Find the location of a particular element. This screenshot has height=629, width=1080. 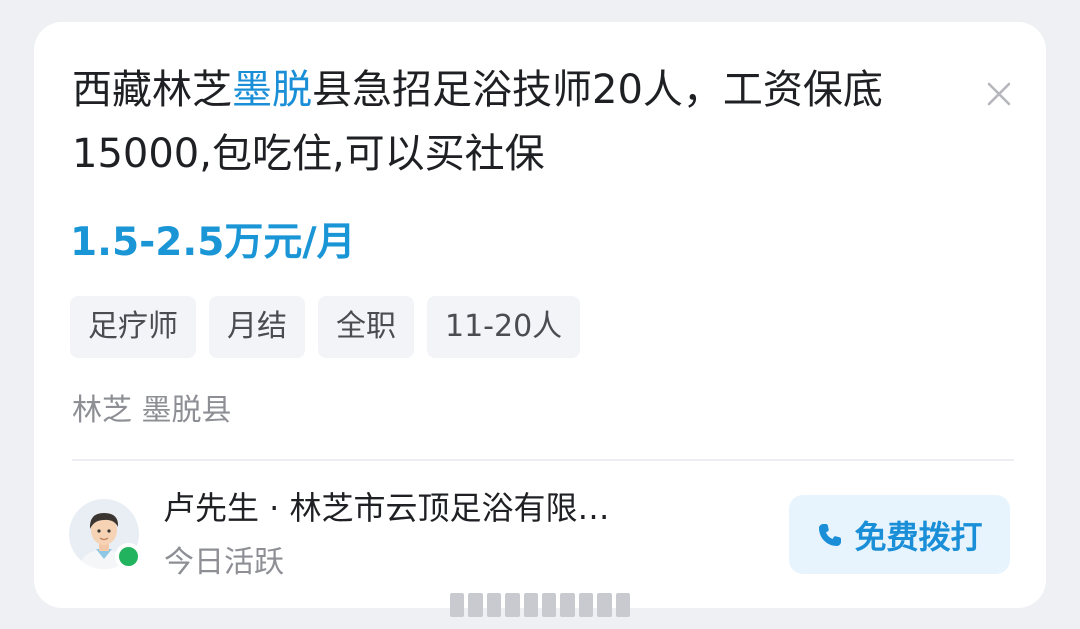

job-tags: 足疗师 月结 全职 11-20人 is located at coordinates (325, 327).